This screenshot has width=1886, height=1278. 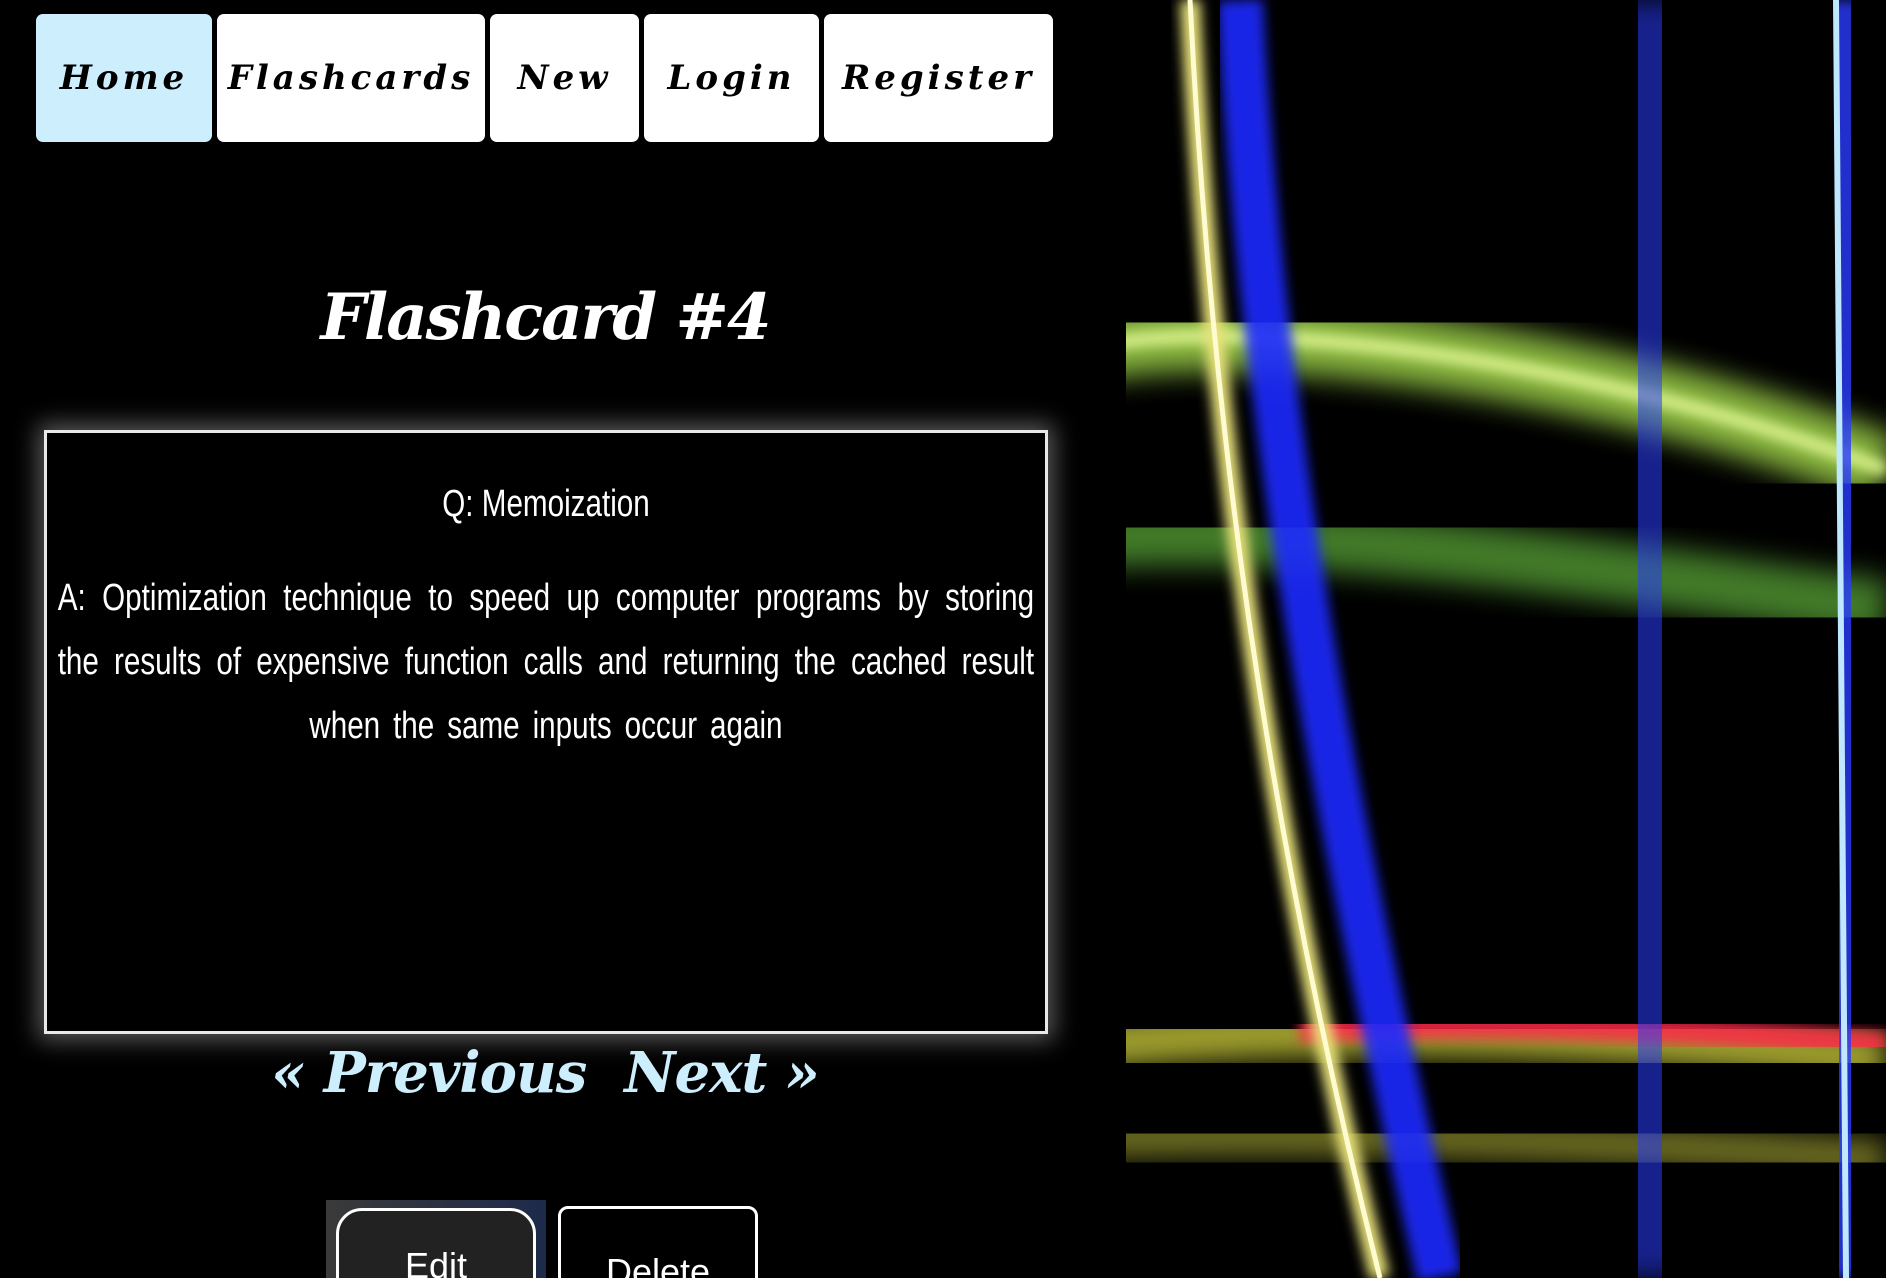 What do you see at coordinates (564, 78) in the screenshot?
I see `nav-item-new: New` at bounding box center [564, 78].